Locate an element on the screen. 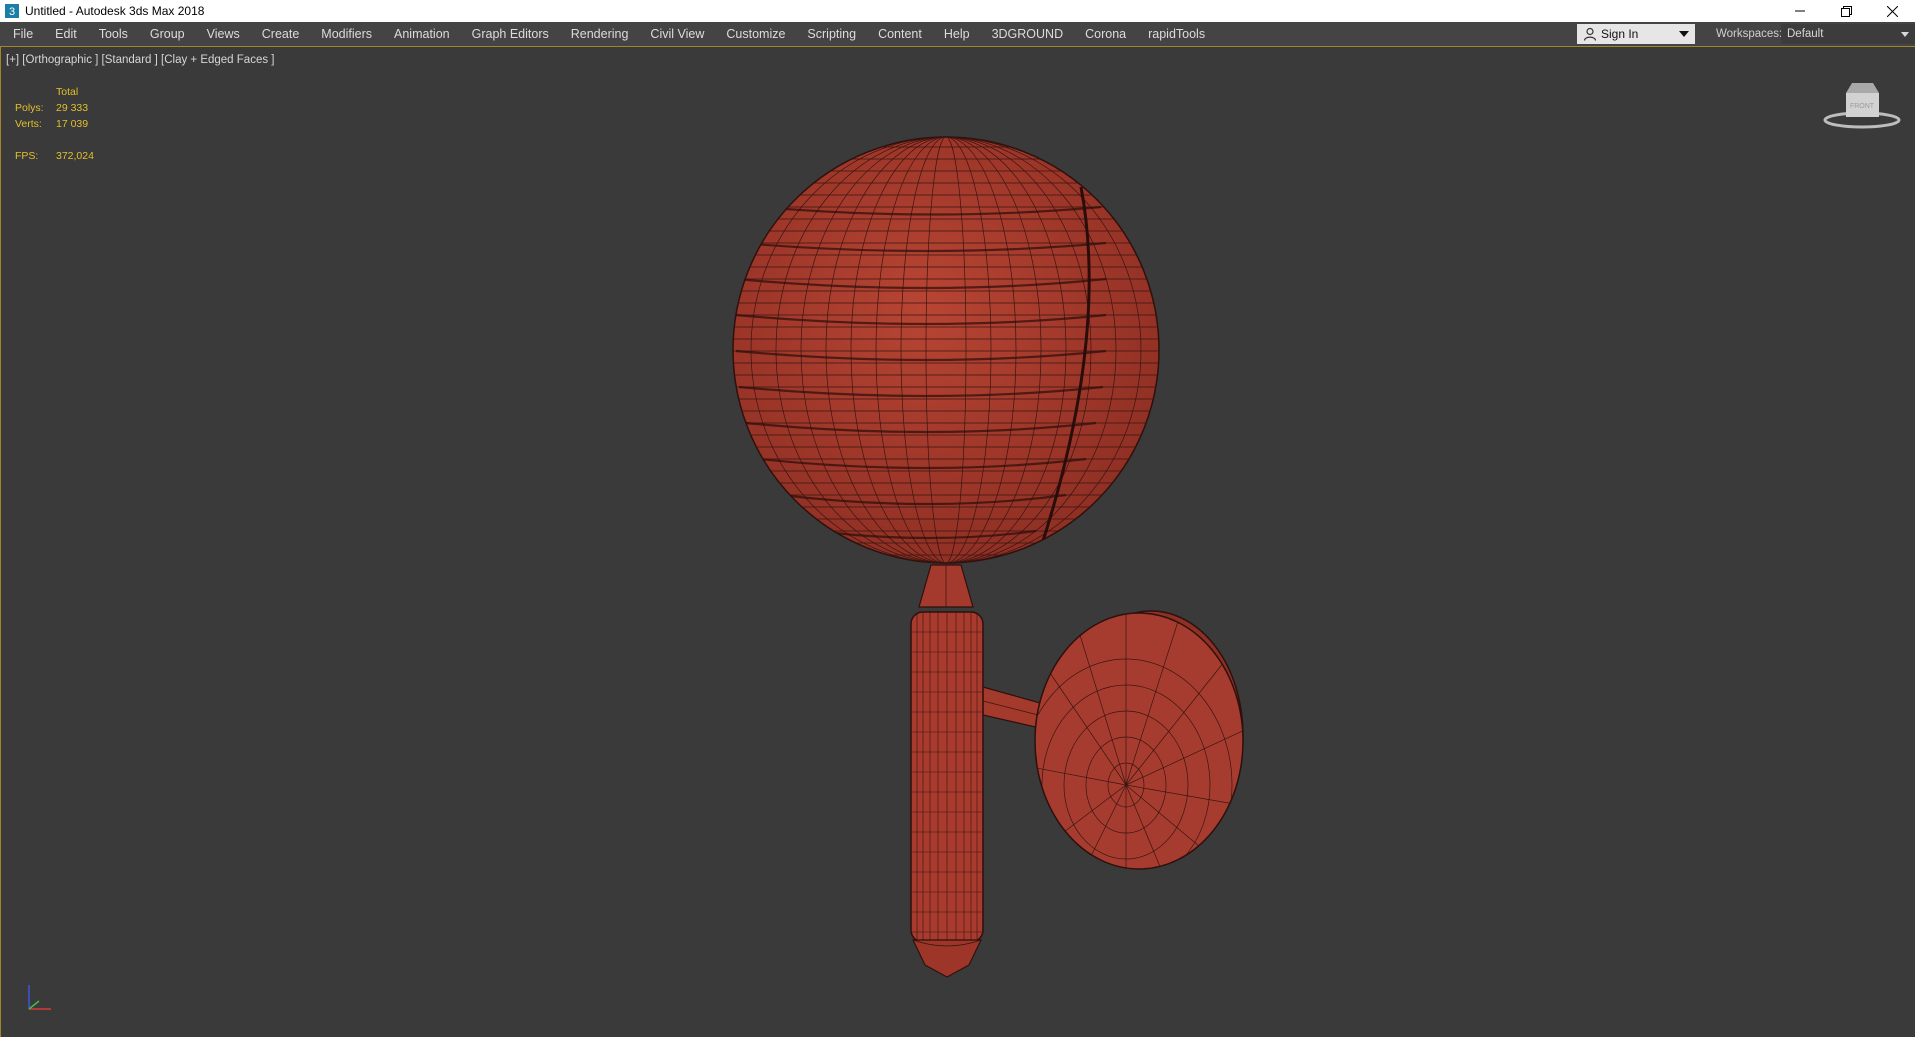  menu-corona: Corona is located at coordinates (1105, 34).